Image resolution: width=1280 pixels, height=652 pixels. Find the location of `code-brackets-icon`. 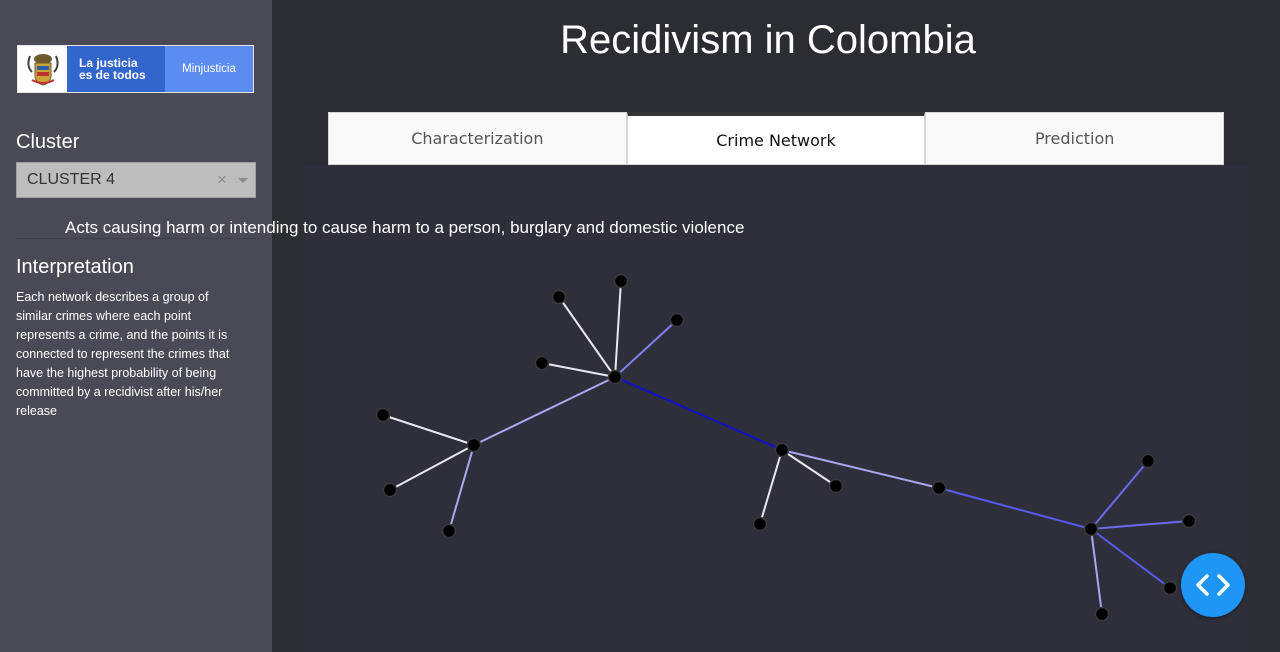

code-brackets-icon is located at coordinates (1213, 585).